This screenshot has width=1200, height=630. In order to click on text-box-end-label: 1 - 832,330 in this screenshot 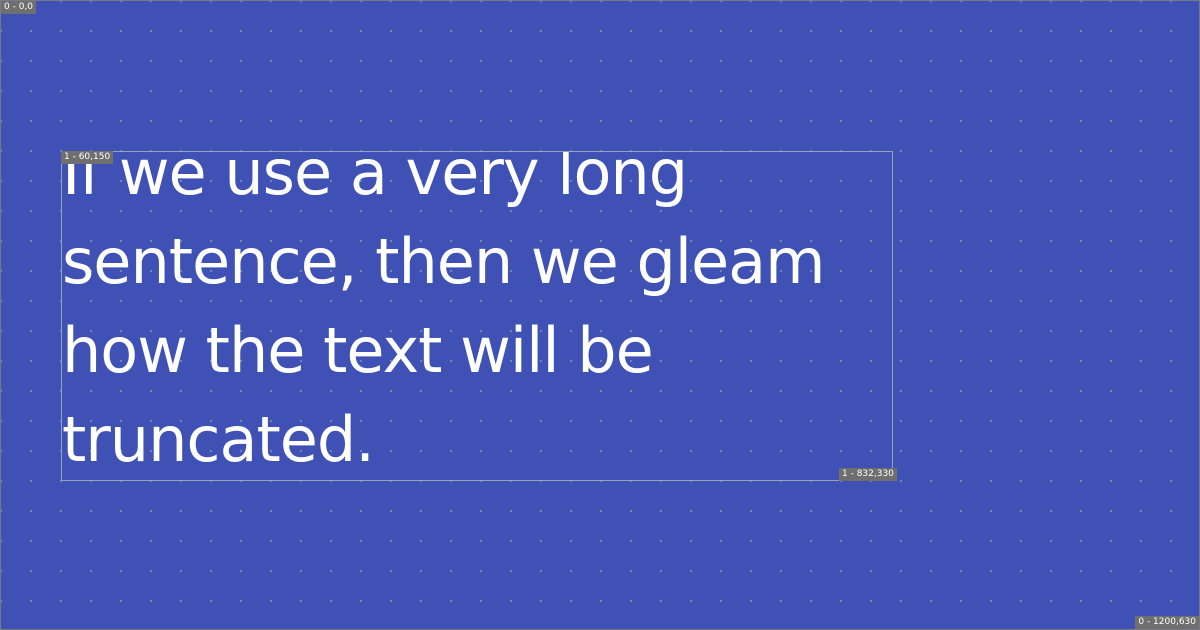, I will do `click(868, 474)`.